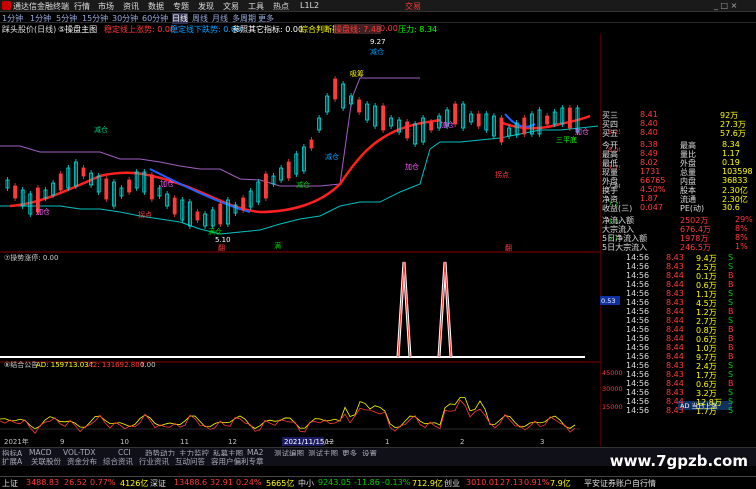  I want to click on tick-volume: 1.7万, so click(706, 411).